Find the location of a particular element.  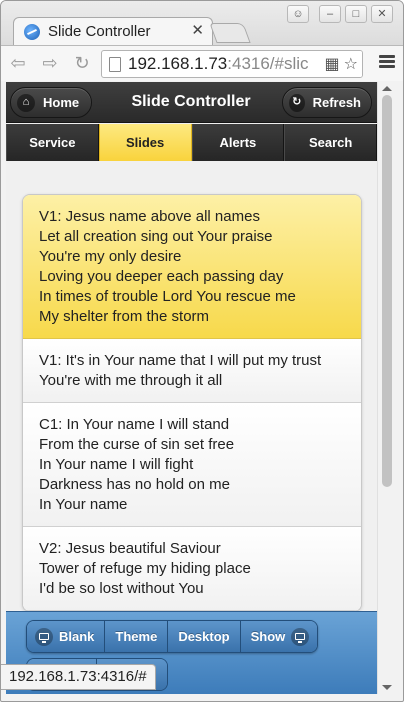

browser-toolbar: ⇦ ⇨ ↻ 192.168.1.73:4316/#slic ▦ ☆ is located at coordinates (202, 63).